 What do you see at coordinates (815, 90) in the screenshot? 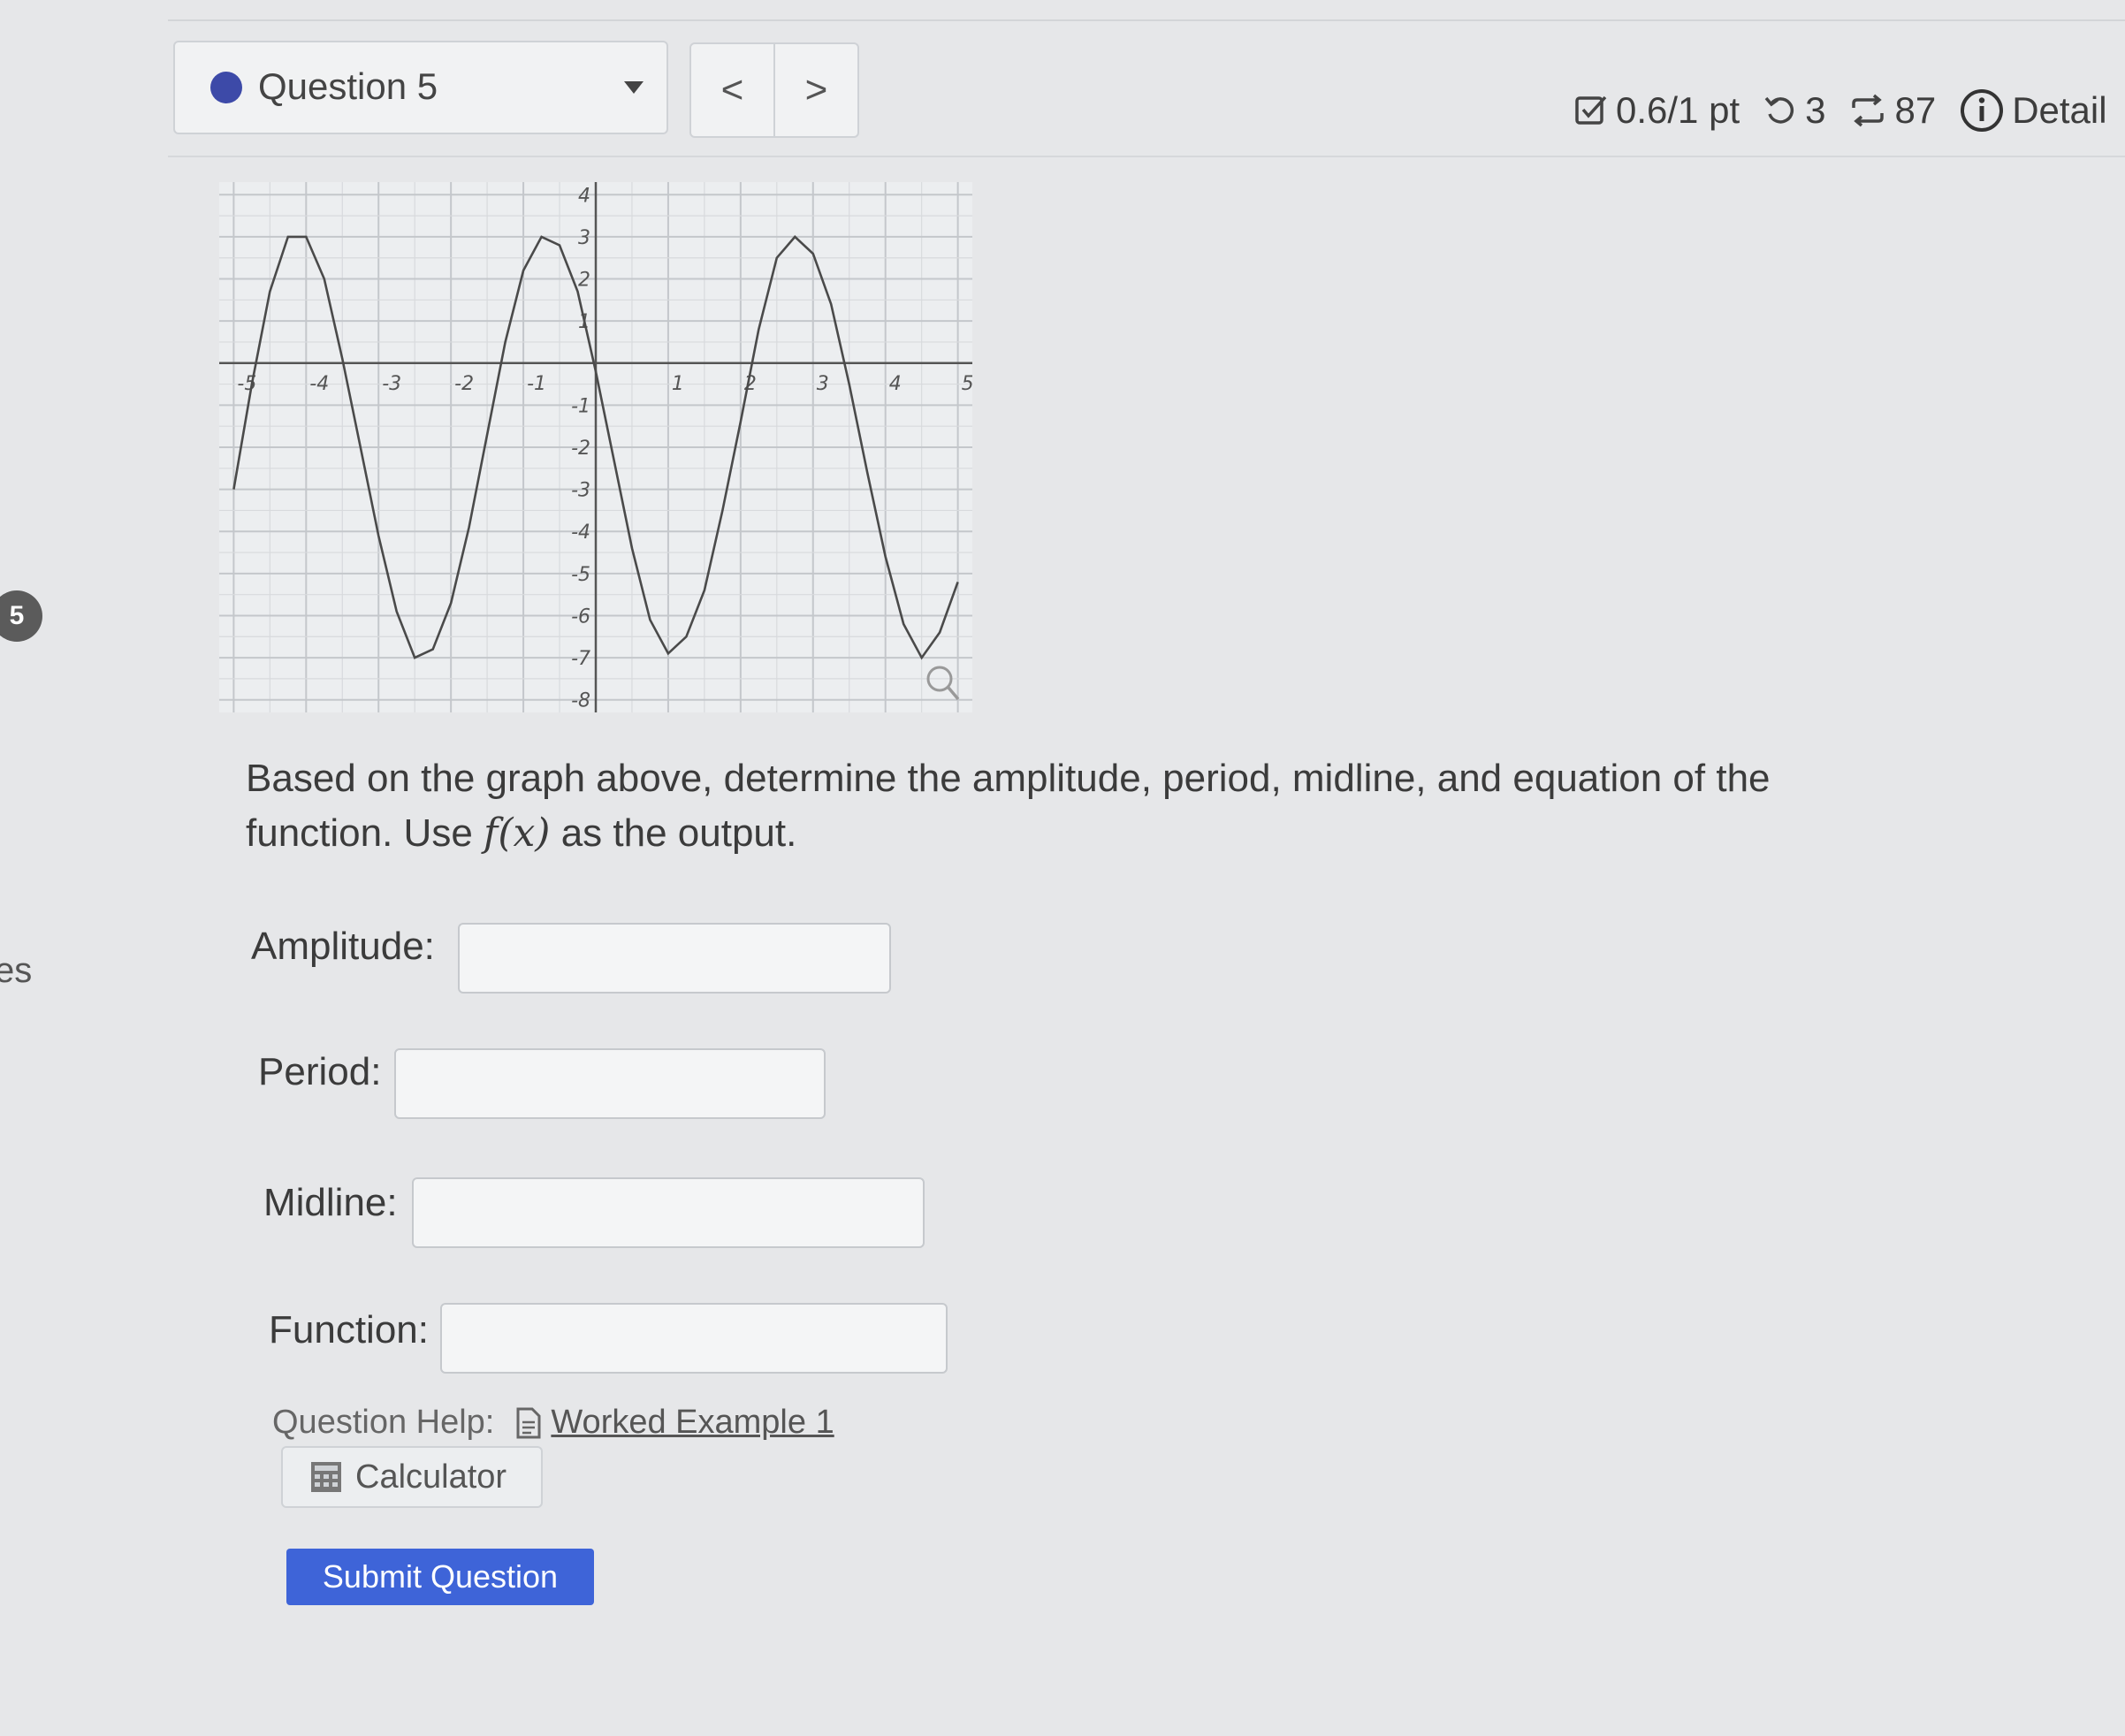
I see `next-question-button: >` at bounding box center [815, 90].